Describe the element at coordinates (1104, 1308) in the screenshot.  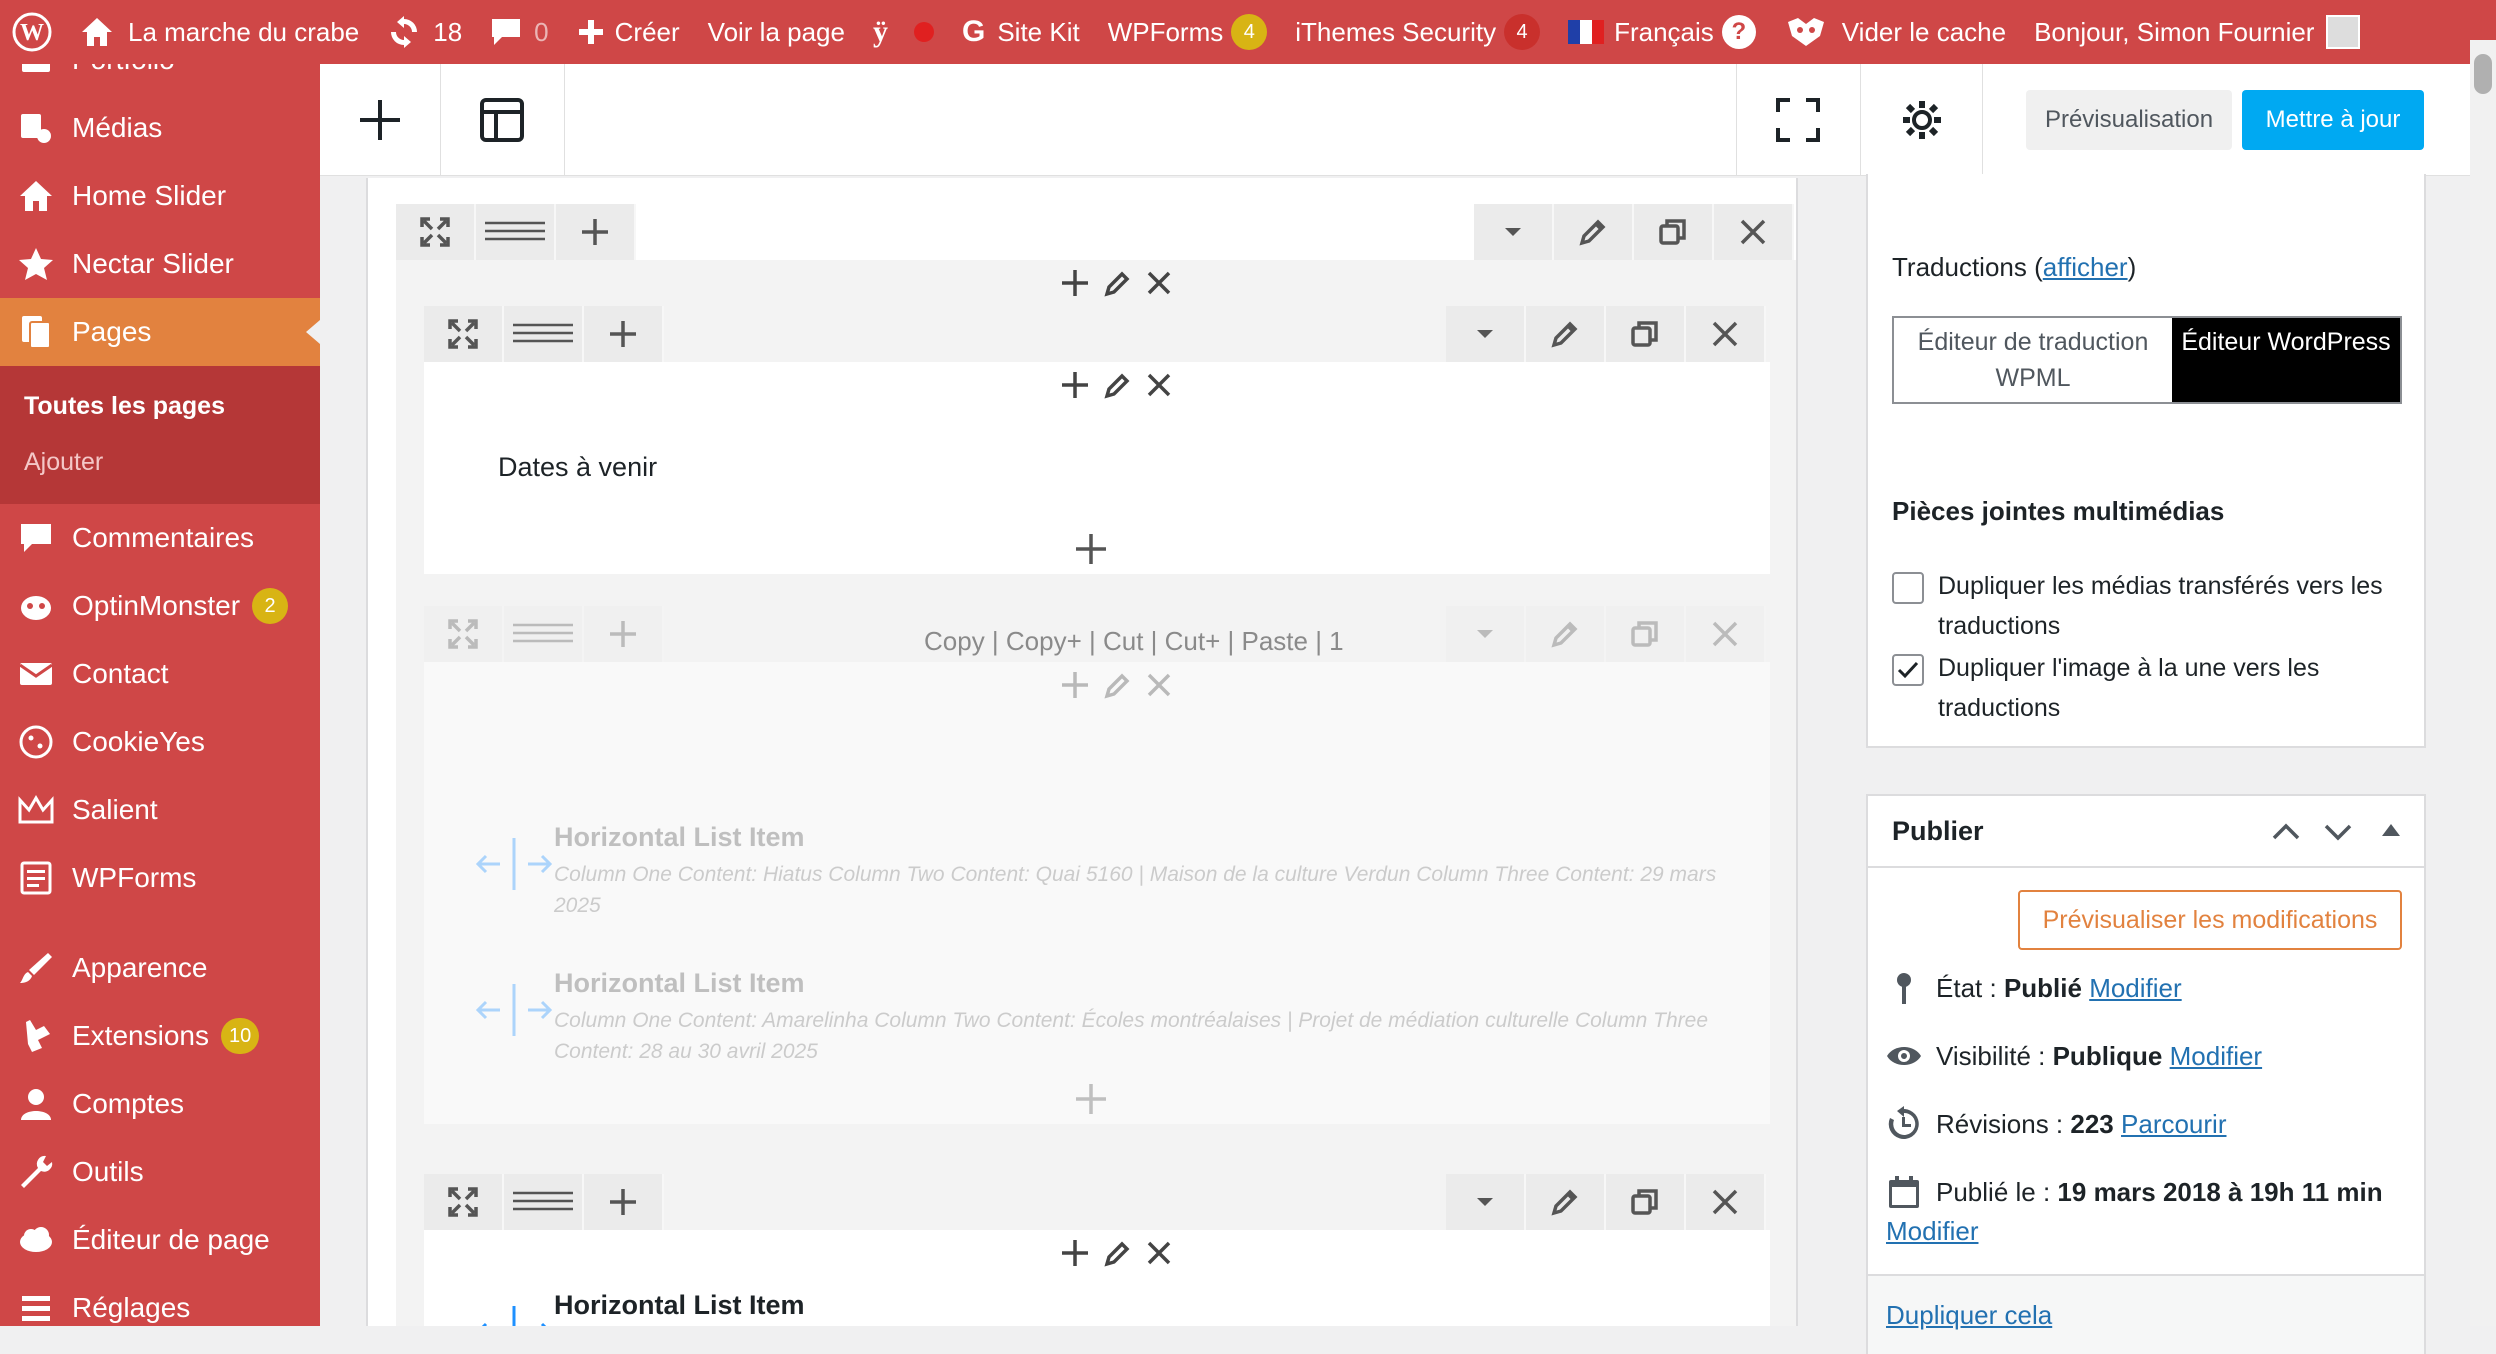
I see `list-item: Horizontal List Item` at that location.